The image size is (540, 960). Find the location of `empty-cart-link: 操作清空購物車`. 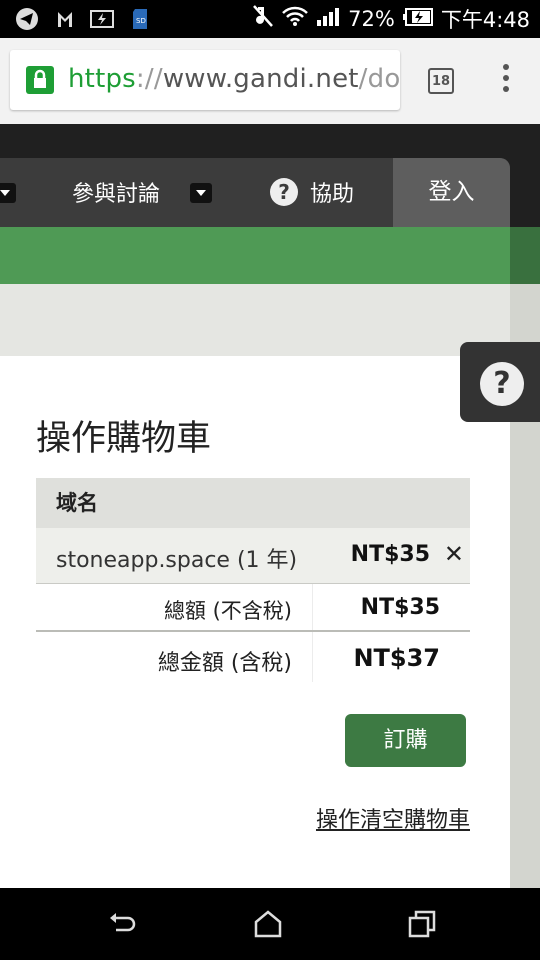

empty-cart-link: 操作清空購物車 is located at coordinates (393, 818).